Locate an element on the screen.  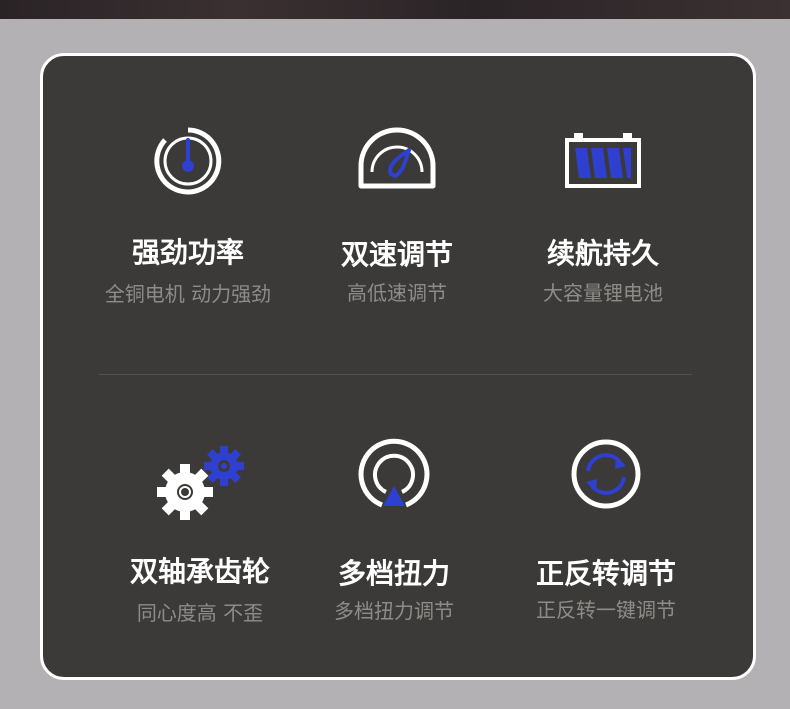
row-divider is located at coordinates (395, 374).